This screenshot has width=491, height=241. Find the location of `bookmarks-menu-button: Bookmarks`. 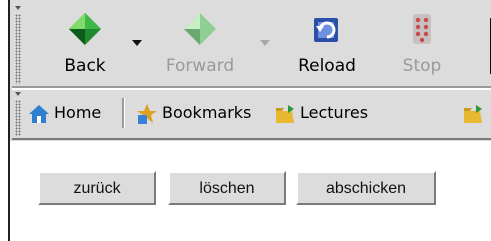

bookmarks-menu-button: Bookmarks is located at coordinates (193, 113).